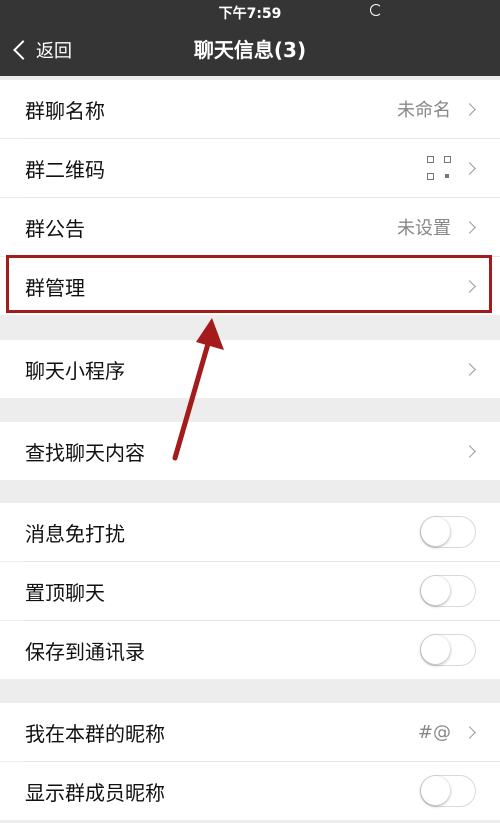 The height and width of the screenshot is (823, 500). Describe the element at coordinates (376, 10) in the screenshot. I see `do-not-disturb-icon` at that location.